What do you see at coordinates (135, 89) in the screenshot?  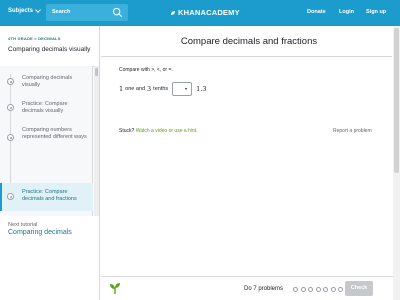 I see `word-text: one and` at bounding box center [135, 89].